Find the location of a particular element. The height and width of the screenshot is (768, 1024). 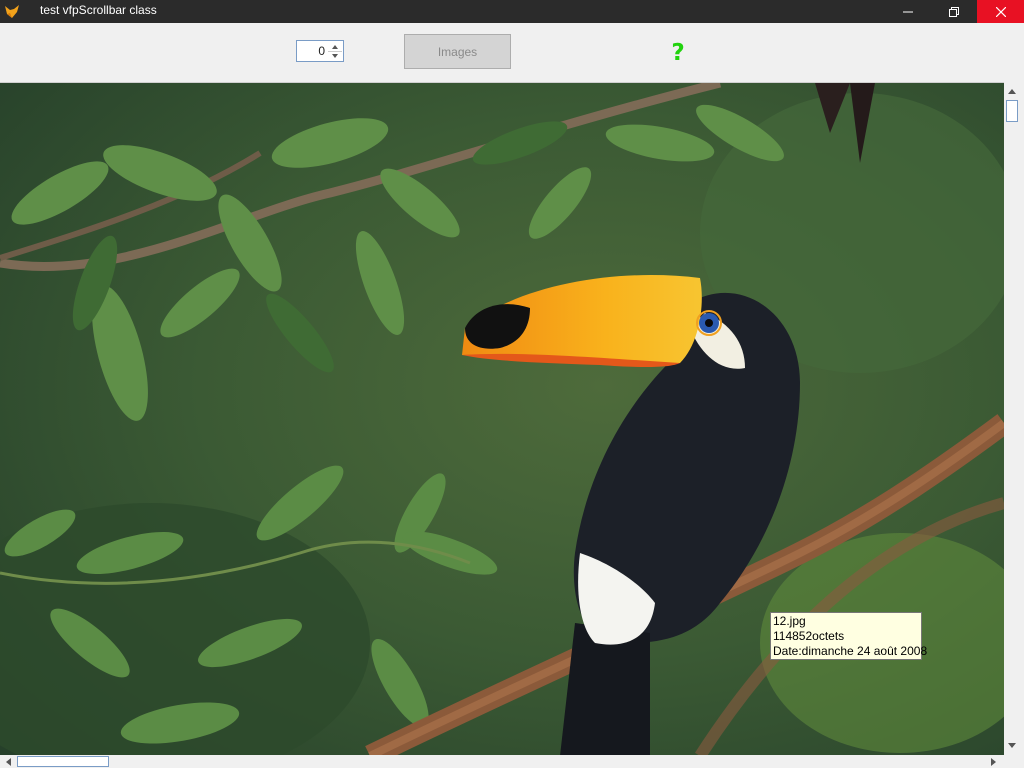

chevron-right-icon is located at coordinates (993, 761).